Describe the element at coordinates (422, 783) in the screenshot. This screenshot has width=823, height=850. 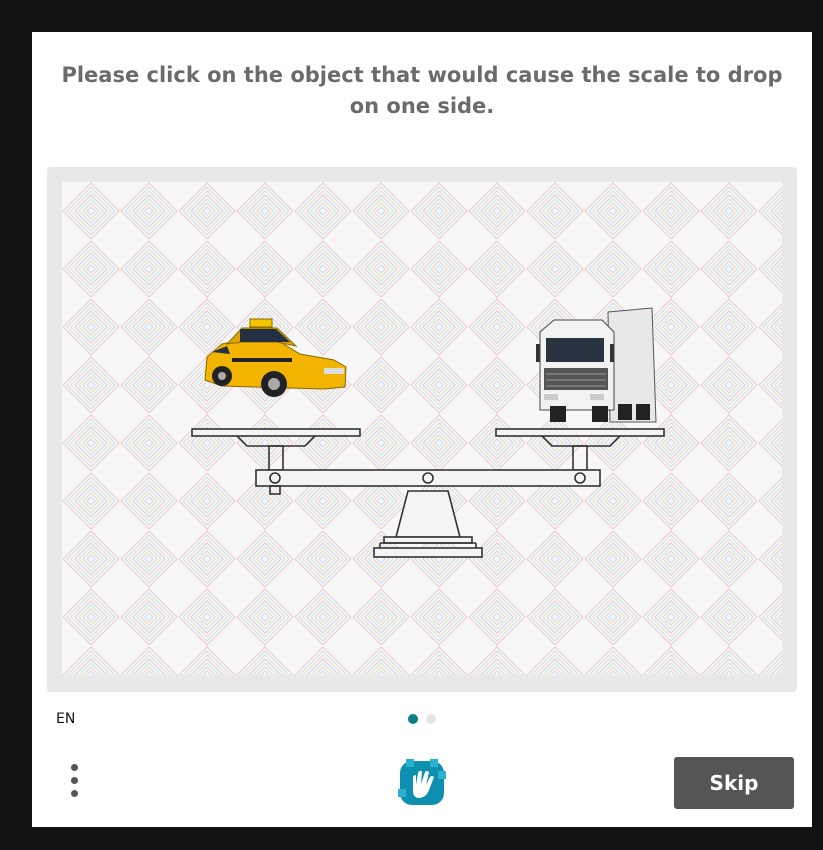
I see `hand-logo-icon` at that location.